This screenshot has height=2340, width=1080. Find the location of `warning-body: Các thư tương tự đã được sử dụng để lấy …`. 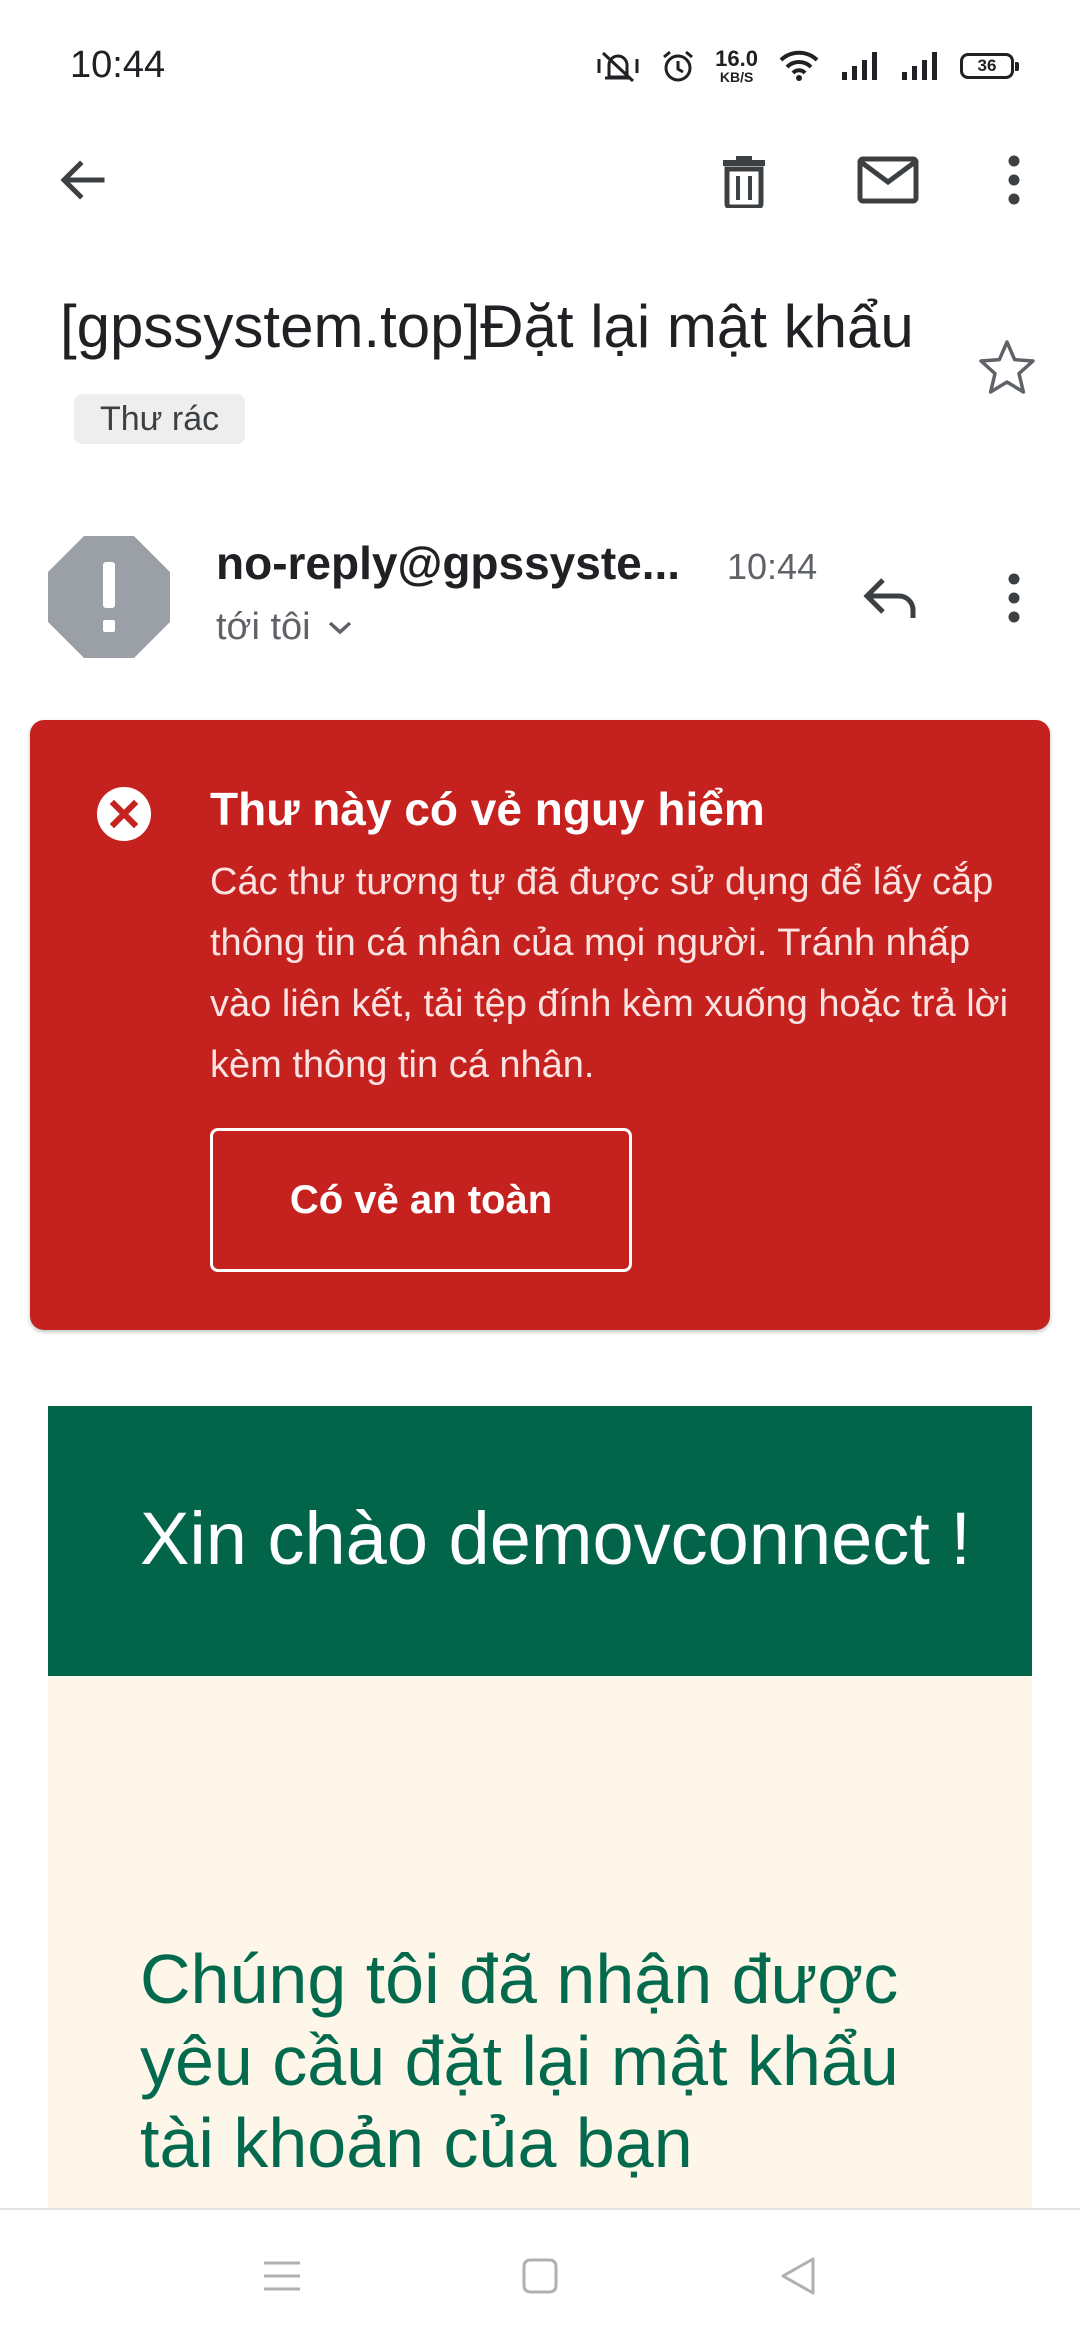

warning-body: Các thư tương tự đã được sử dụng để lấy … is located at coordinates (609, 973).